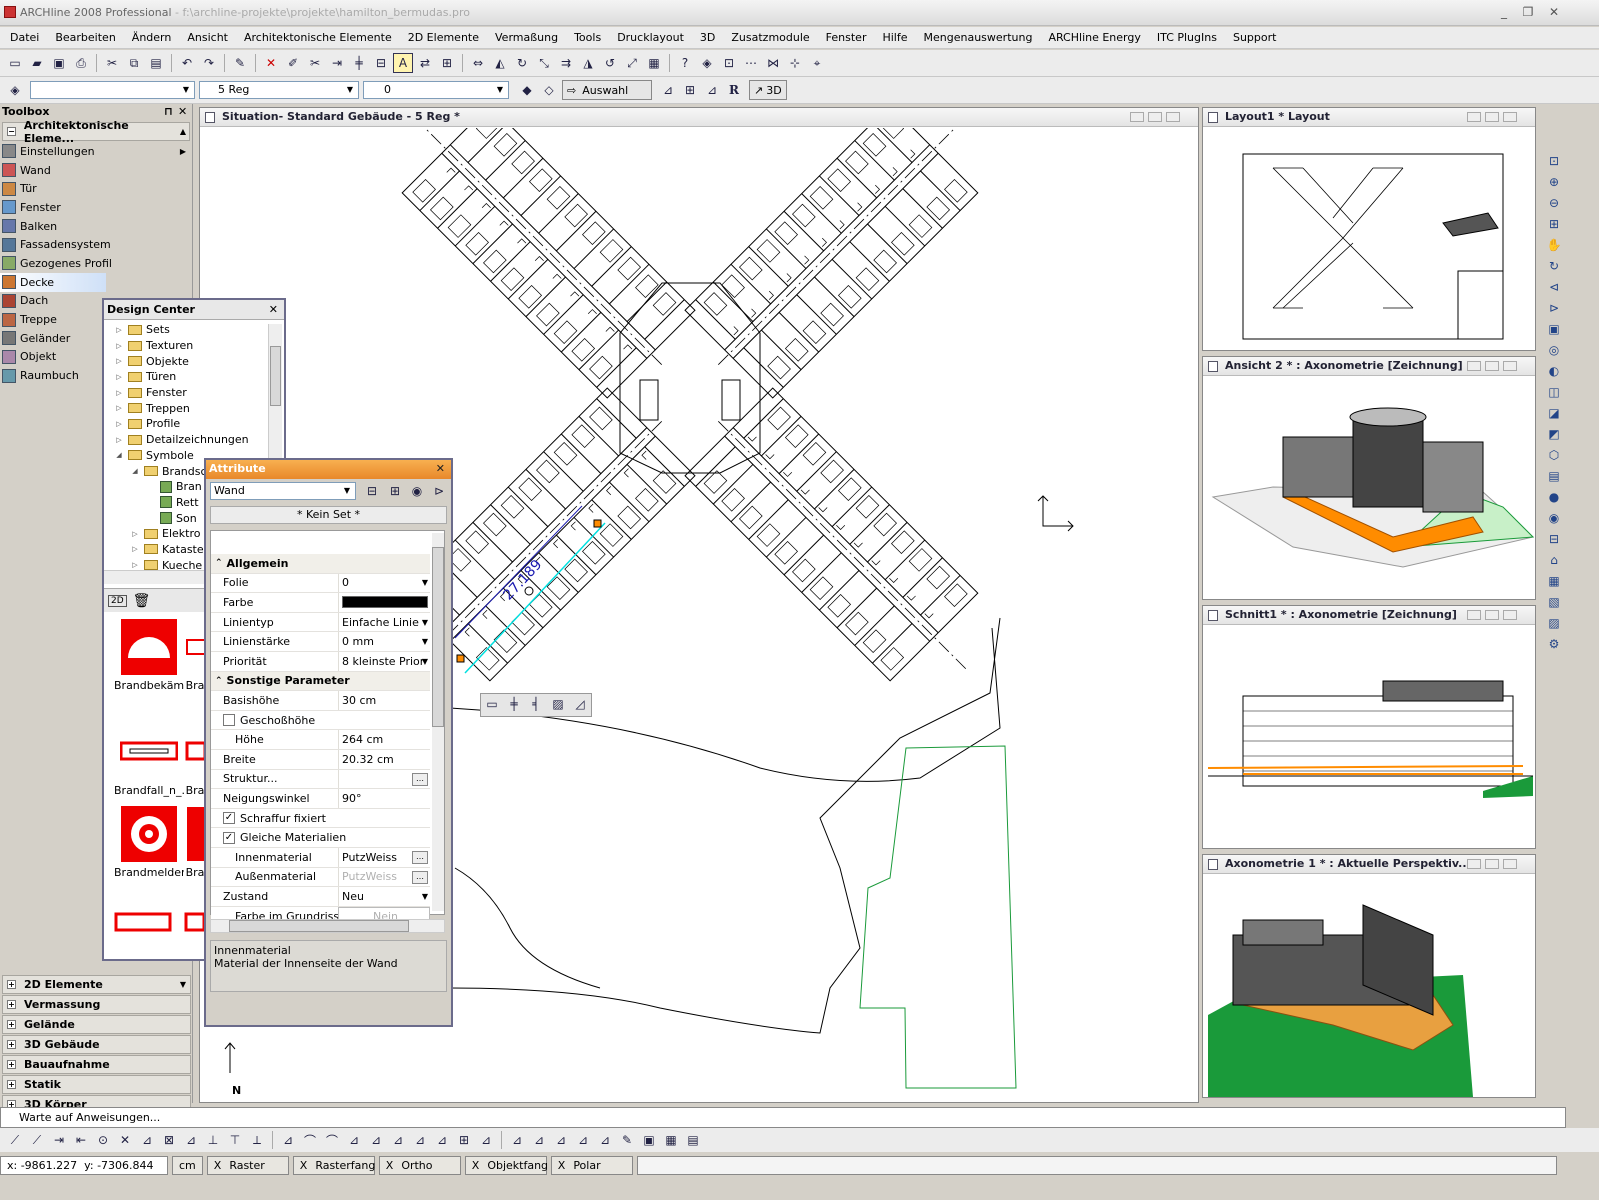  Describe the element at coordinates (333, 1165) in the screenshot. I see `status-toggle: X Rasterfang` at that location.